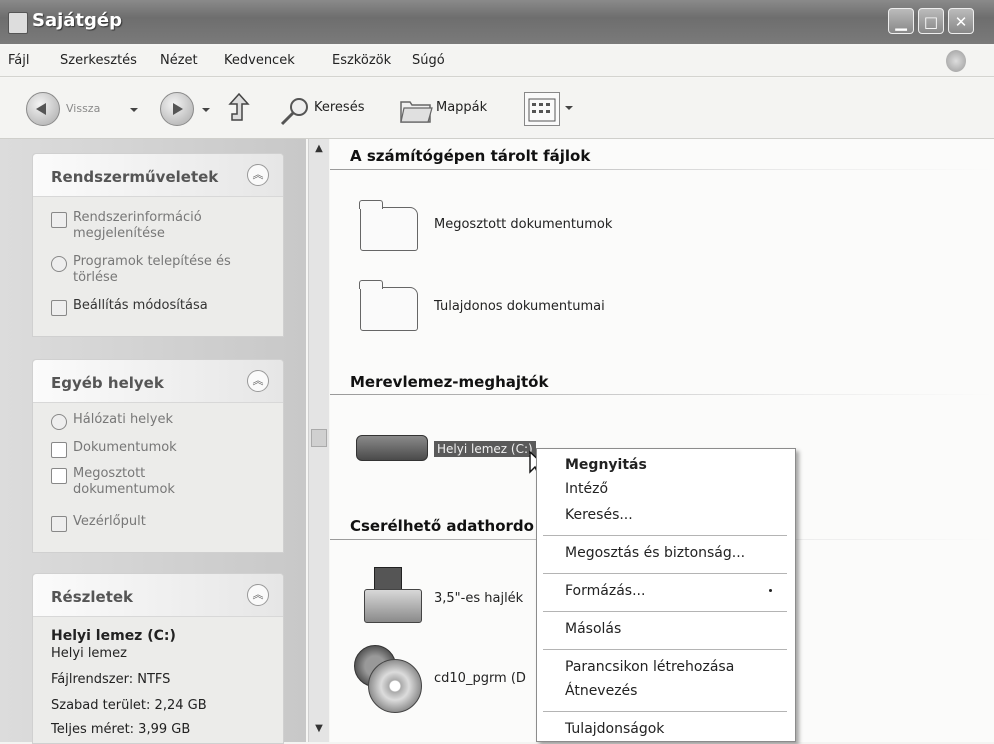  Describe the element at coordinates (586, 489) in the screenshot. I see `menu-item-explore: Intéző` at that location.